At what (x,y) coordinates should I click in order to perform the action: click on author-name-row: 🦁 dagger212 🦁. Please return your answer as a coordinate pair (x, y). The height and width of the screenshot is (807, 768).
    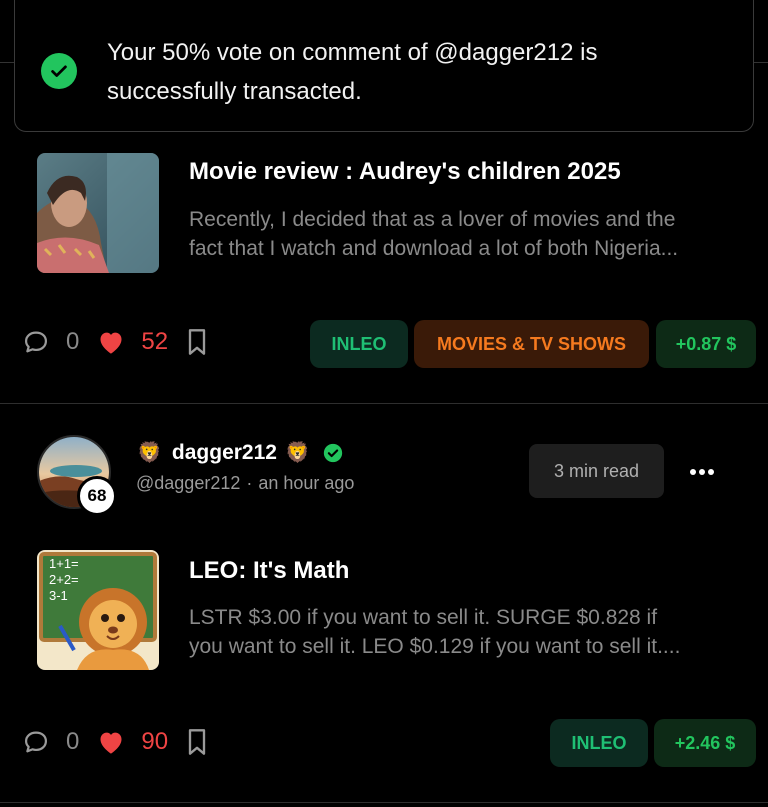
    Looking at the image, I should click on (240, 452).